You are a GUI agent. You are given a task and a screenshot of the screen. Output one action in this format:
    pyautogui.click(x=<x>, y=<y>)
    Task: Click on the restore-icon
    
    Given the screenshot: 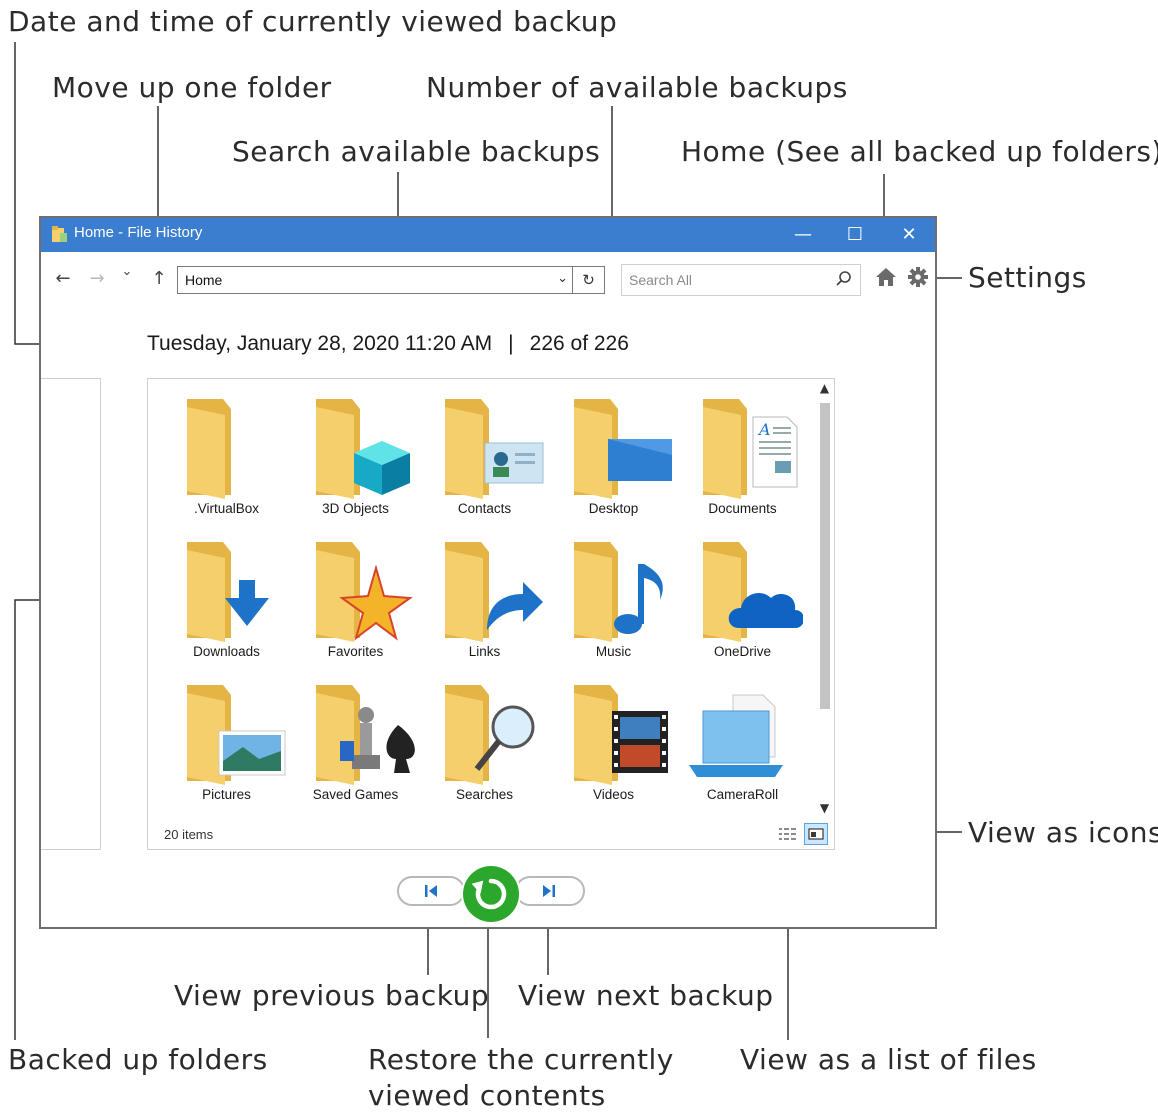 What is the action you would take?
    pyautogui.click(x=489, y=894)
    